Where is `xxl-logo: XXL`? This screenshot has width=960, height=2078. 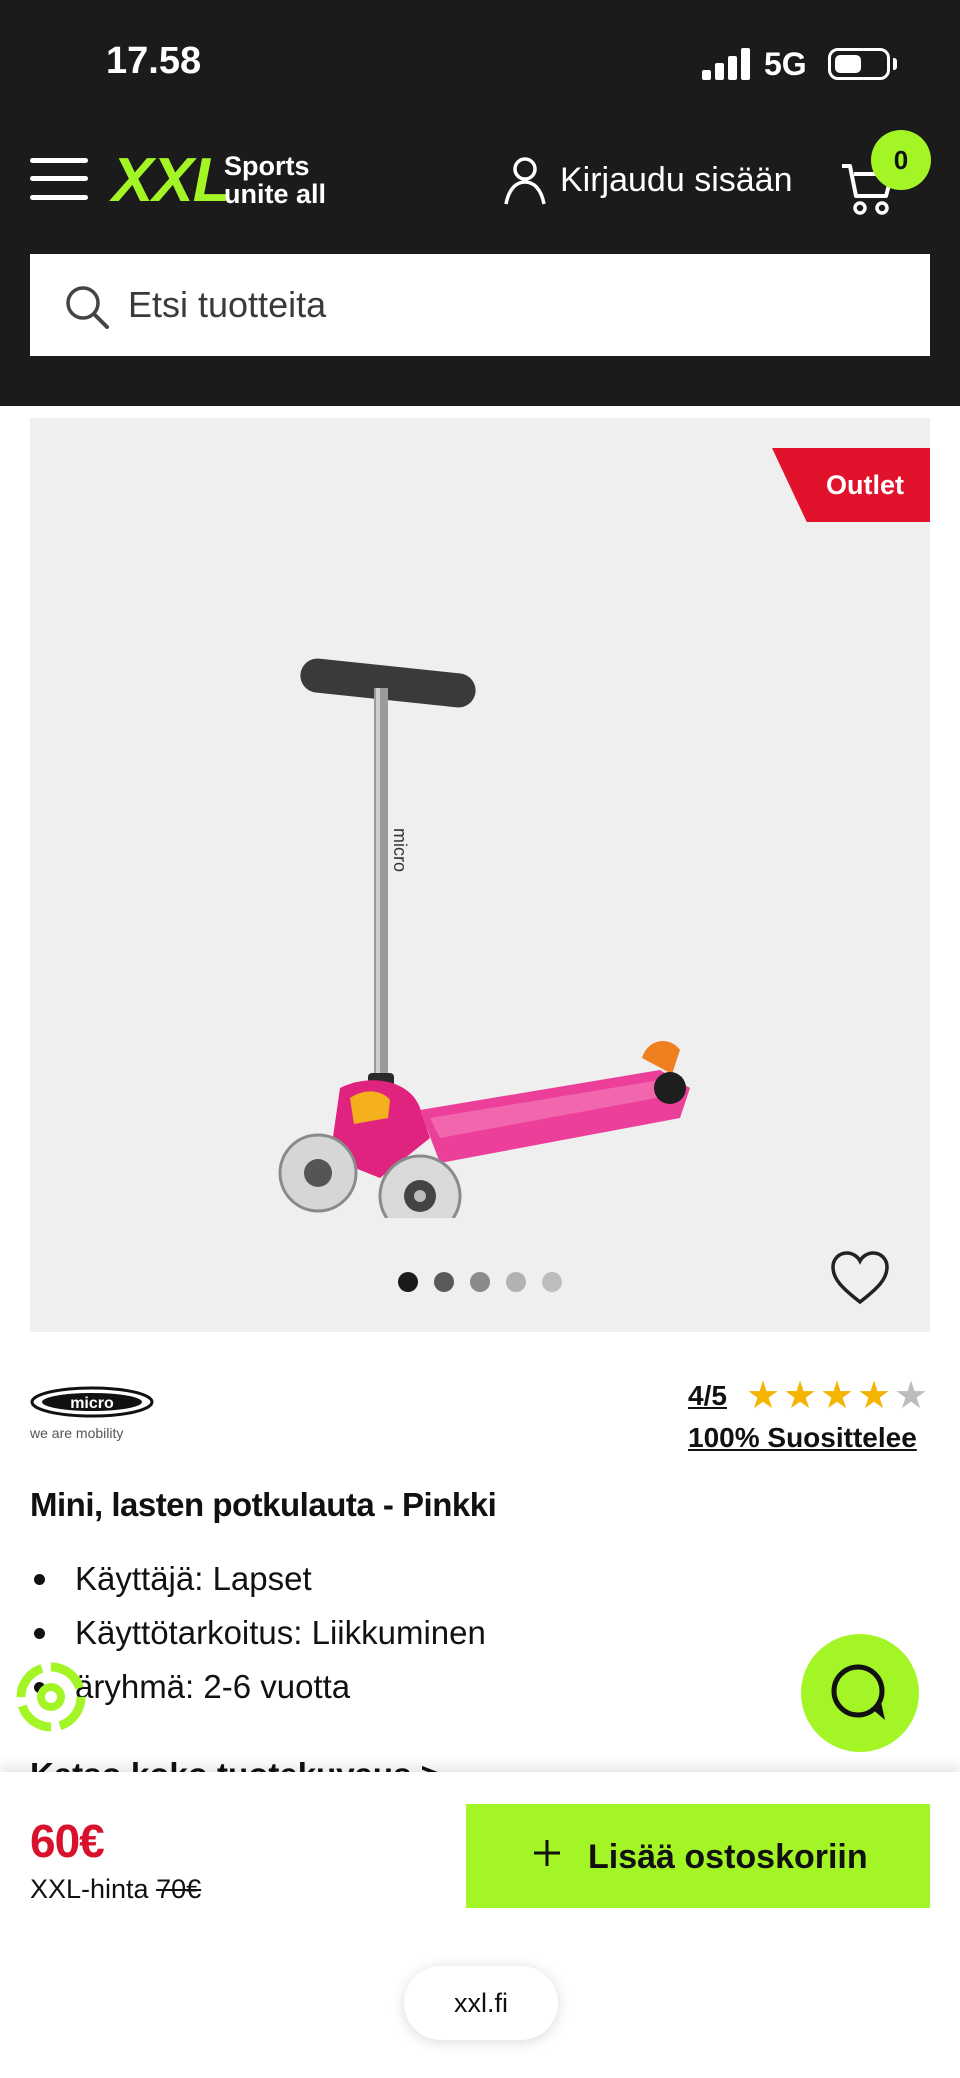 xxl-logo: XXL is located at coordinates (171, 180).